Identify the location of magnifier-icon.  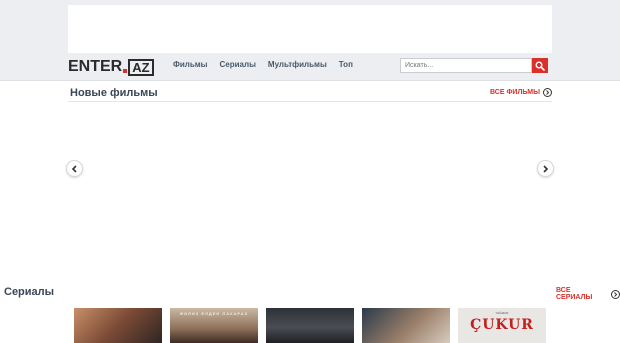
(540, 66).